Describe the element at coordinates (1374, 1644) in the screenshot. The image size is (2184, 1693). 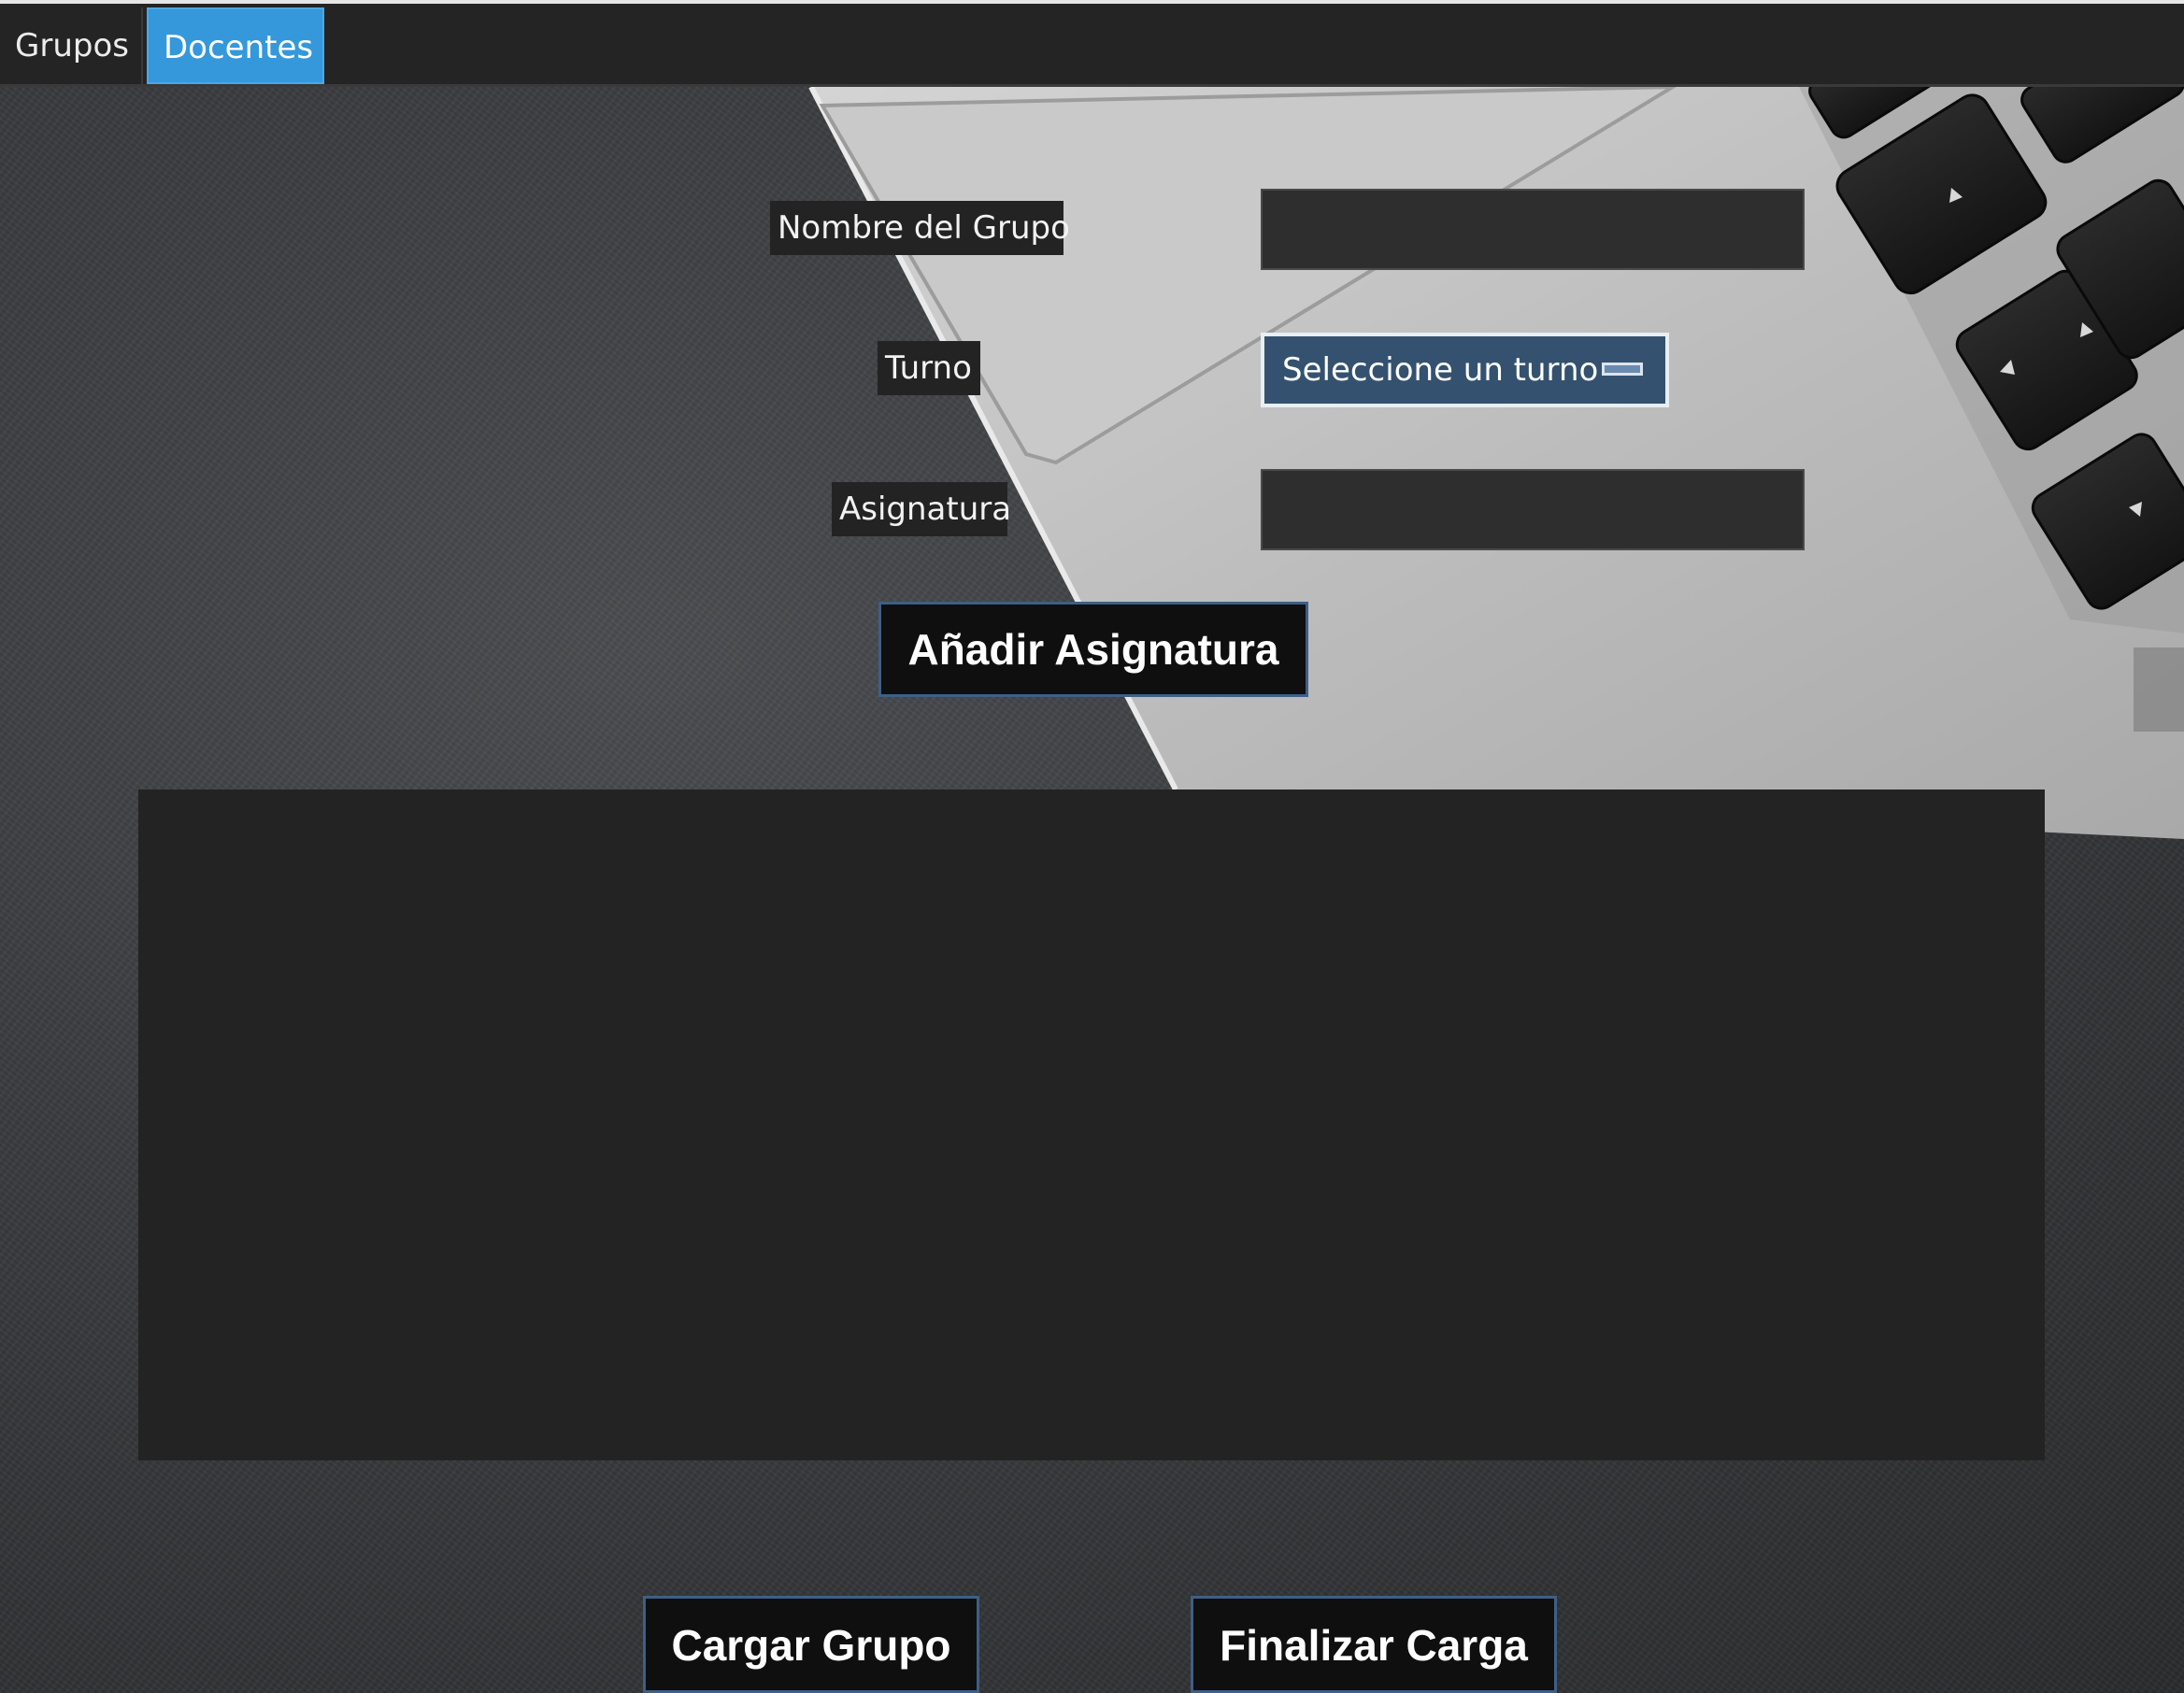
I see `finalizar-carga-button: Finalizar Carga` at that location.